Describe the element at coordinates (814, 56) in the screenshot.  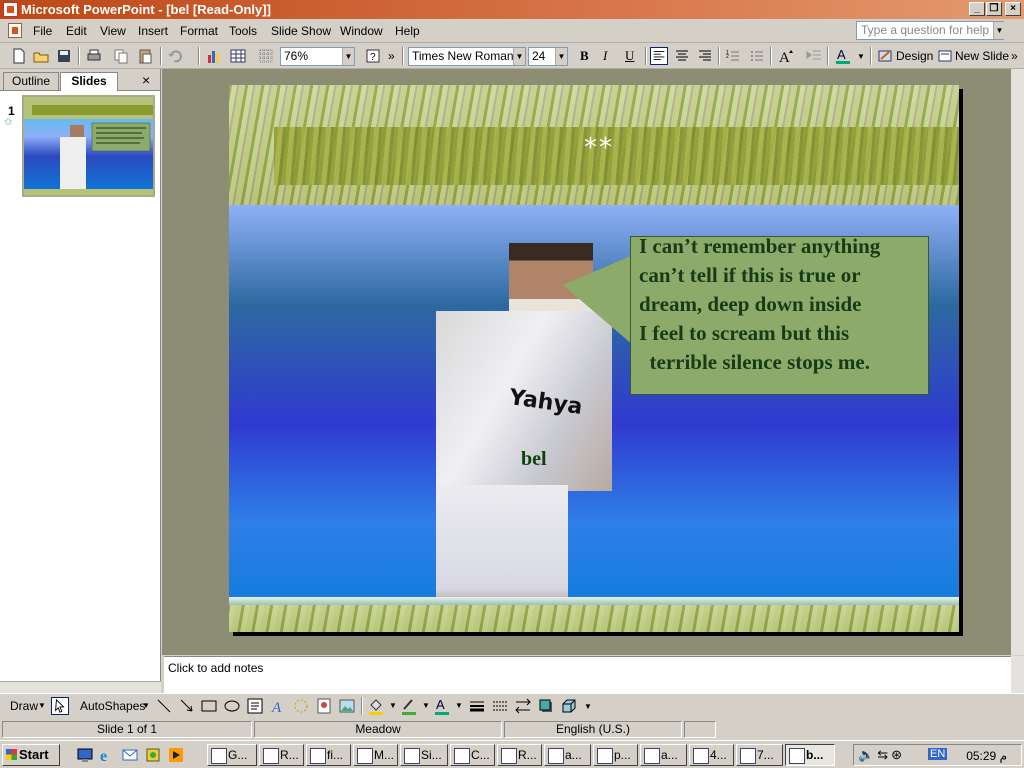
I see `decrease-indent-icon` at that location.